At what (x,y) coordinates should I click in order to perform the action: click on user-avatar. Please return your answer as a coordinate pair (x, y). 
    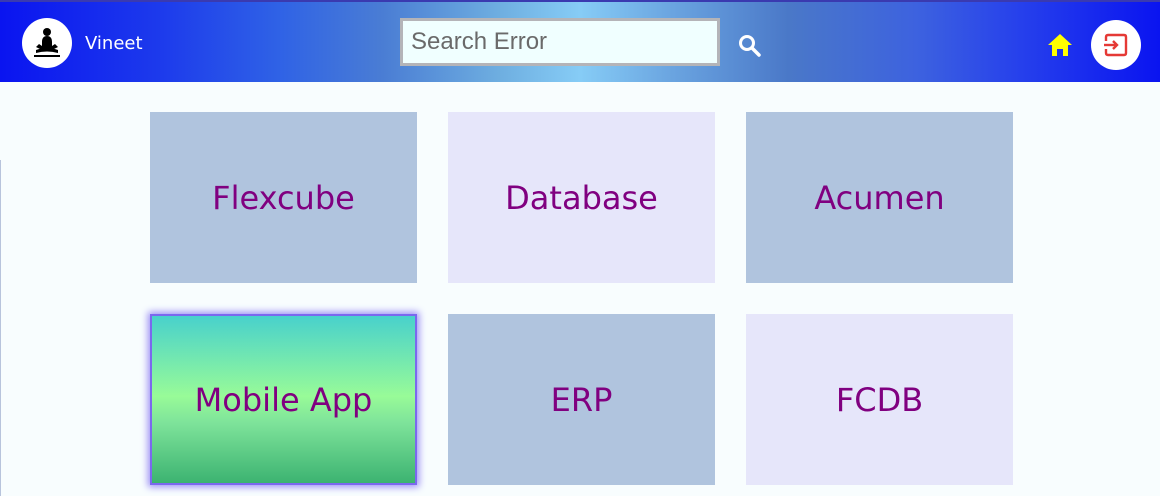
    Looking at the image, I should click on (47, 43).